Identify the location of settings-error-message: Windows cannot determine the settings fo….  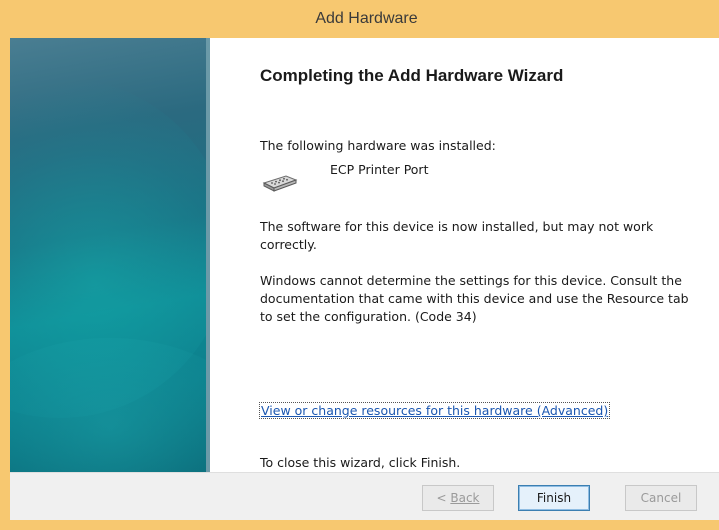
(474, 298).